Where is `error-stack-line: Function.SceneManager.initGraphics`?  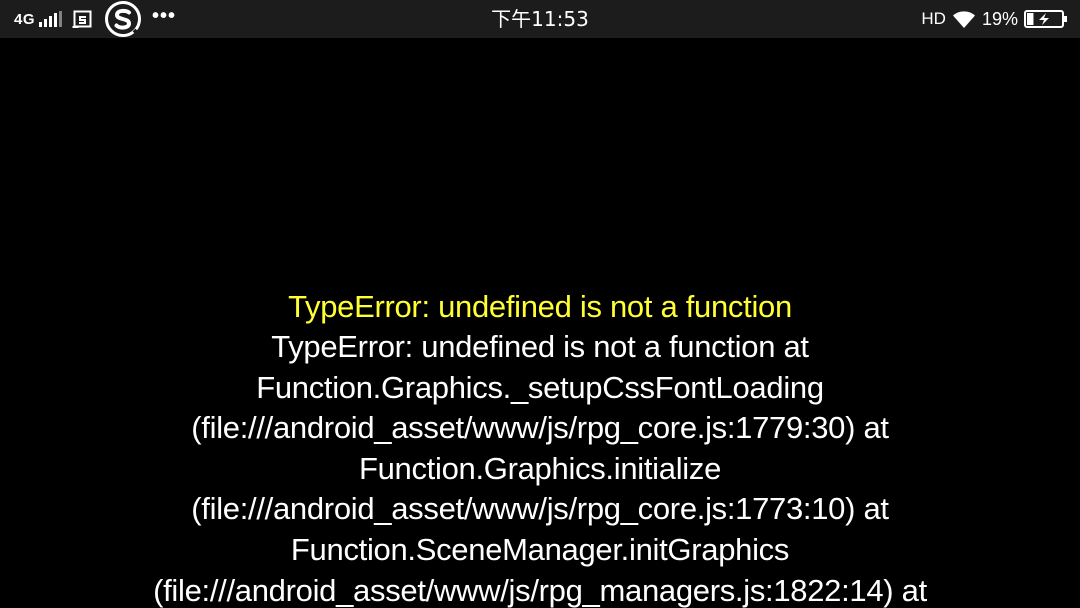 error-stack-line: Function.SceneManager.initGraphics is located at coordinates (540, 549).